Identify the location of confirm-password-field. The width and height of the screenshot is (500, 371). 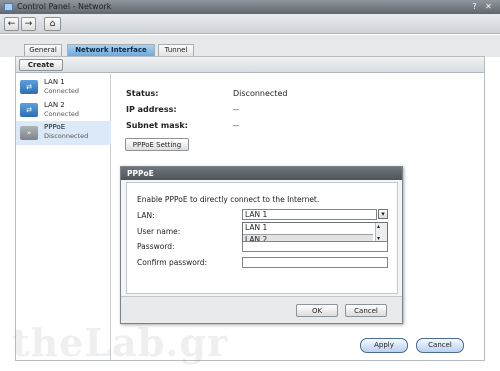
(315, 262).